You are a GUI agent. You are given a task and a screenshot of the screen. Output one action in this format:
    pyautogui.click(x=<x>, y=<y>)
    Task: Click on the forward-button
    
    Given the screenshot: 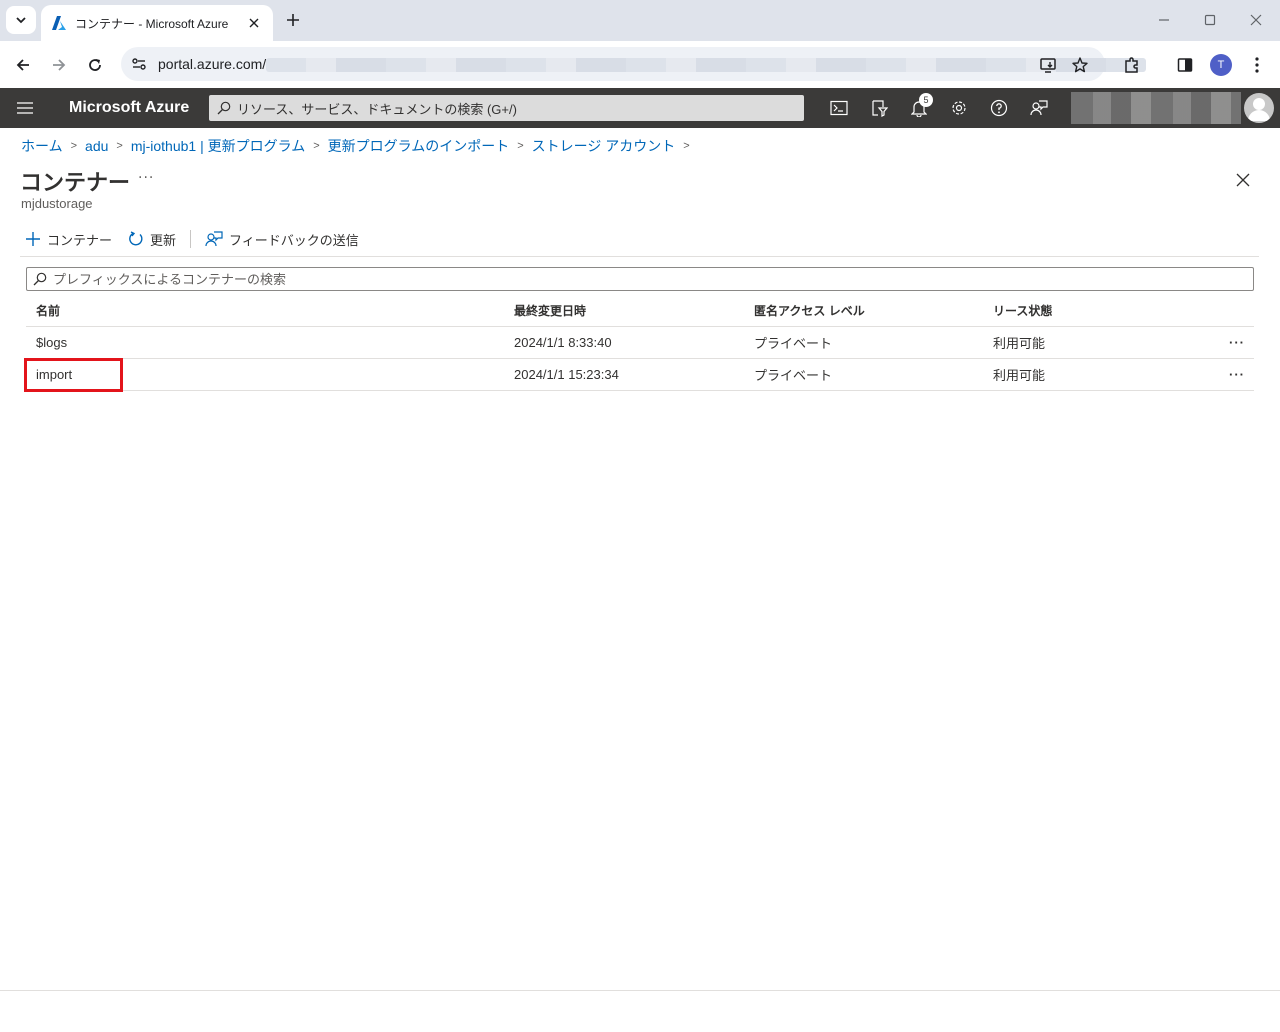 What is the action you would take?
    pyautogui.click(x=59, y=65)
    